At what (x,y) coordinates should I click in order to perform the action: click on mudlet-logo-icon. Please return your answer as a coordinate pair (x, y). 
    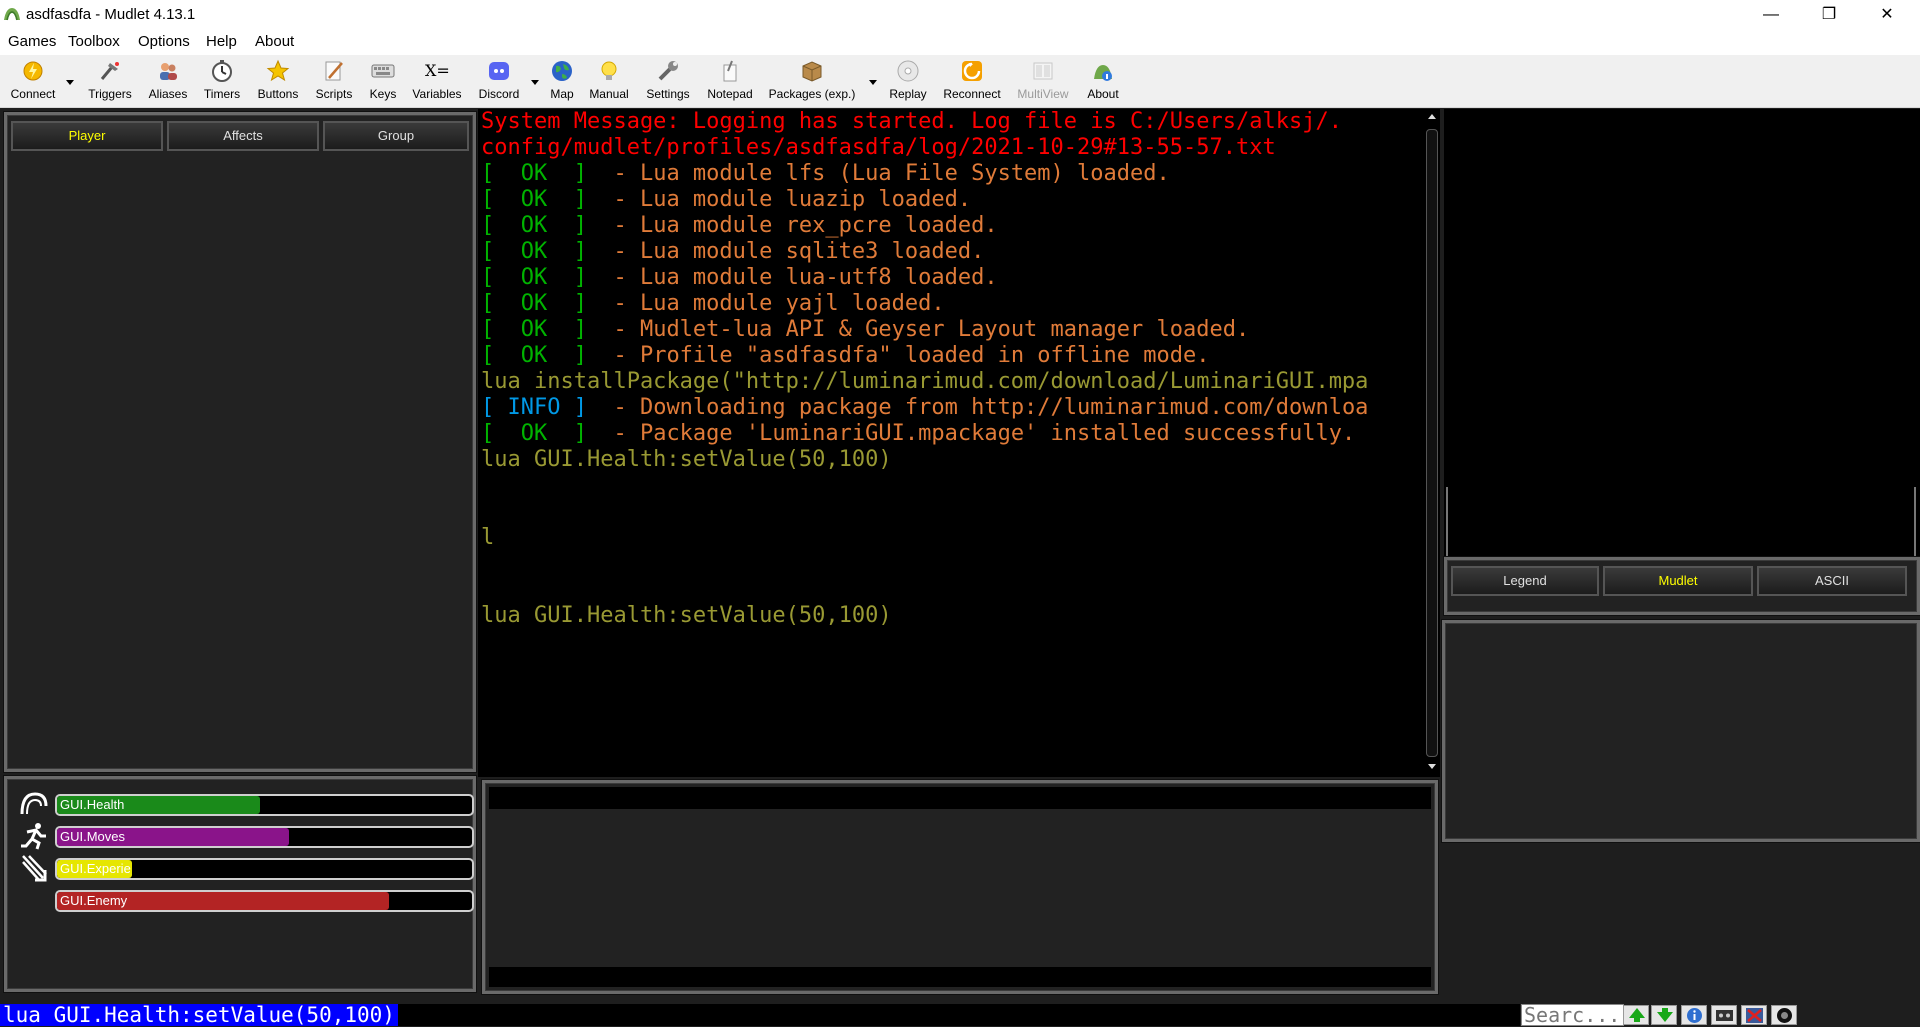
    Looking at the image, I should click on (12, 14).